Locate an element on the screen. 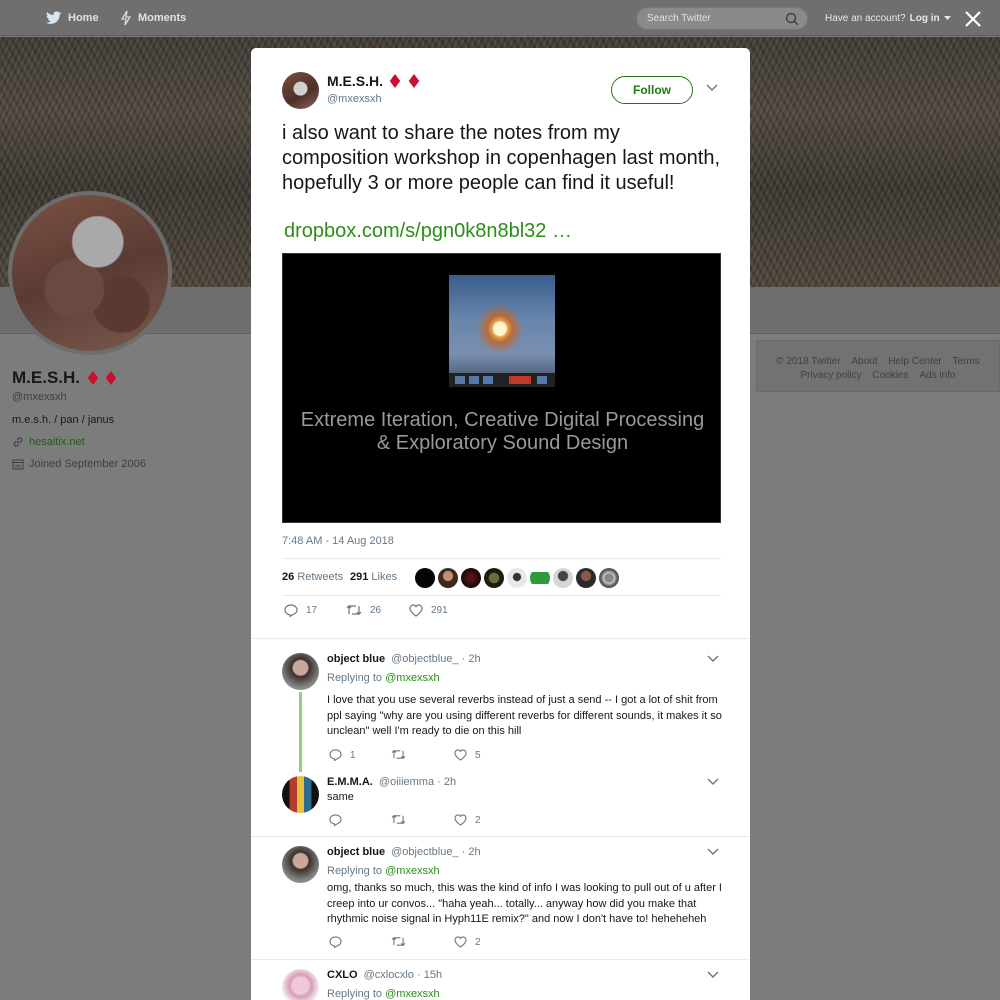  profile-name: M.E.S.H. is located at coordinates (127, 378).